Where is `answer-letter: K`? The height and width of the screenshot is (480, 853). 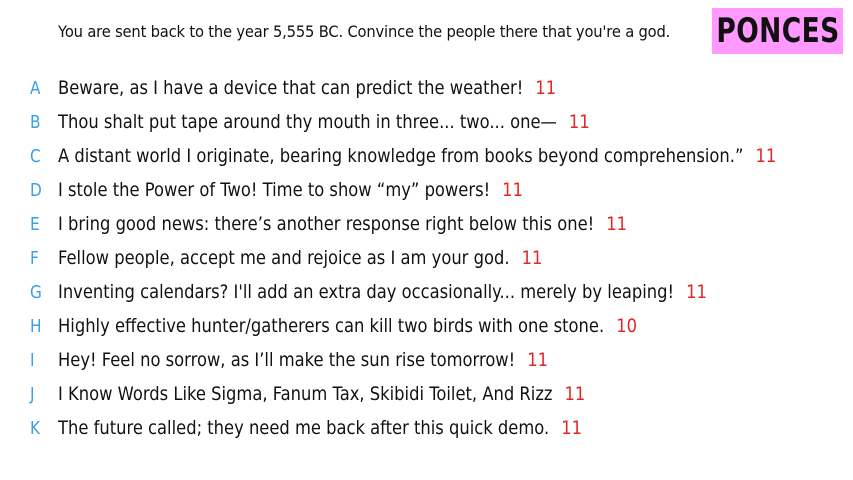 answer-letter: K is located at coordinates (35, 428).